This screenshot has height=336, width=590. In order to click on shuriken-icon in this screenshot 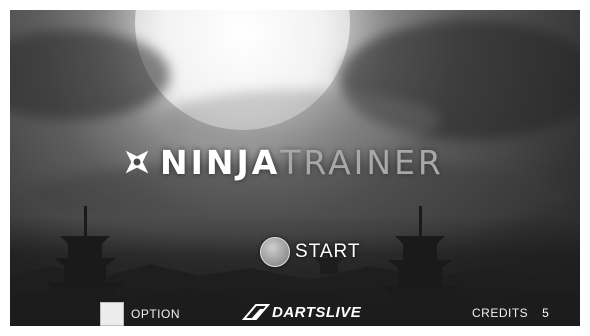, I will do `click(137, 162)`.